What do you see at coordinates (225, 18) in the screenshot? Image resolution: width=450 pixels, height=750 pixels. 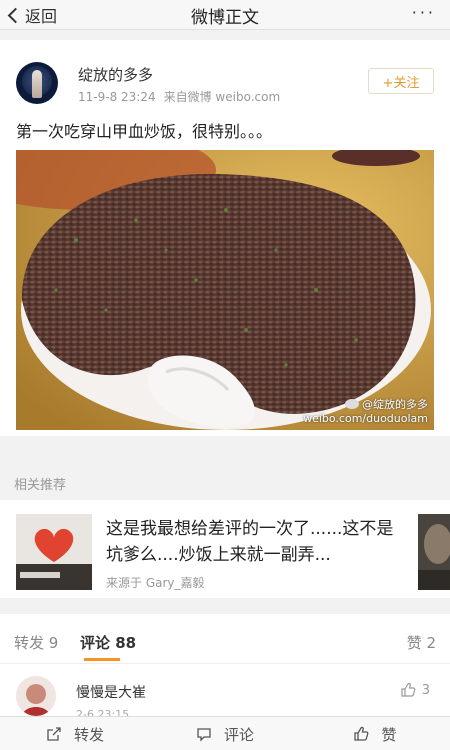 I see `page-title: 微博正文` at bounding box center [225, 18].